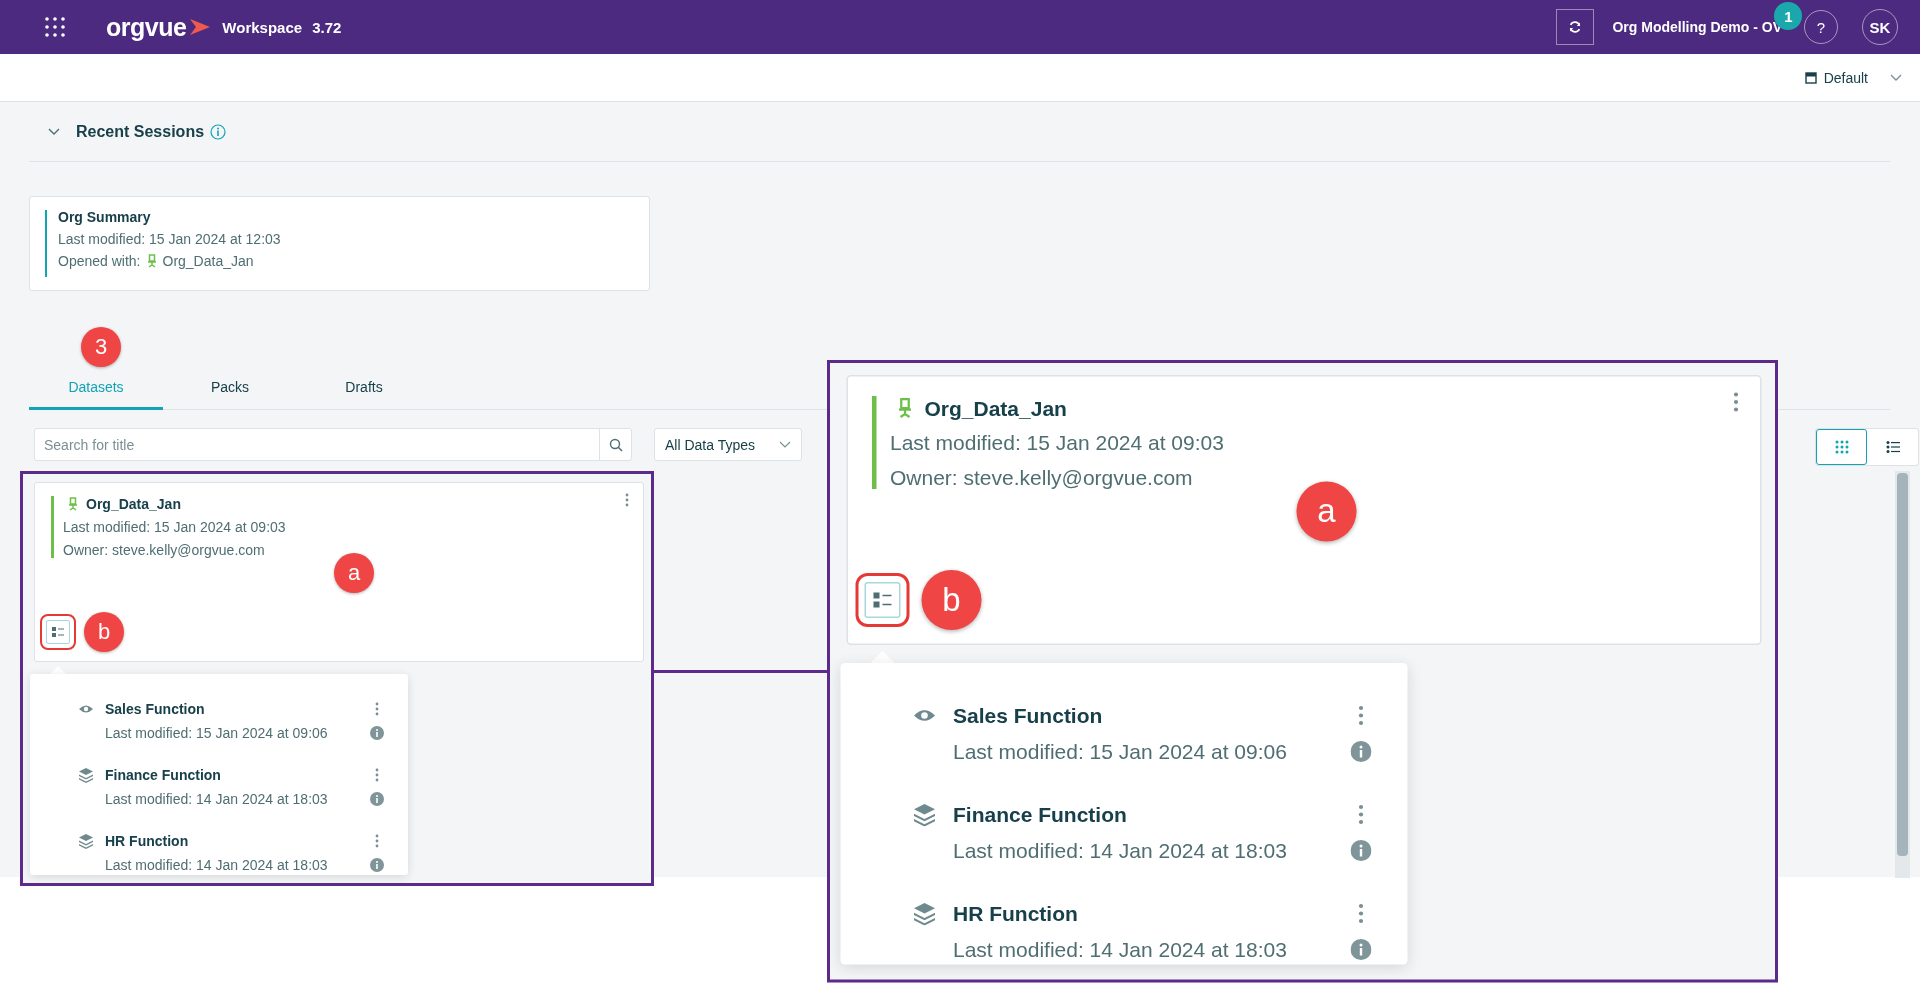 The image size is (1920, 983). Describe the element at coordinates (101, 347) in the screenshot. I see `annotation-marker: 3` at that location.